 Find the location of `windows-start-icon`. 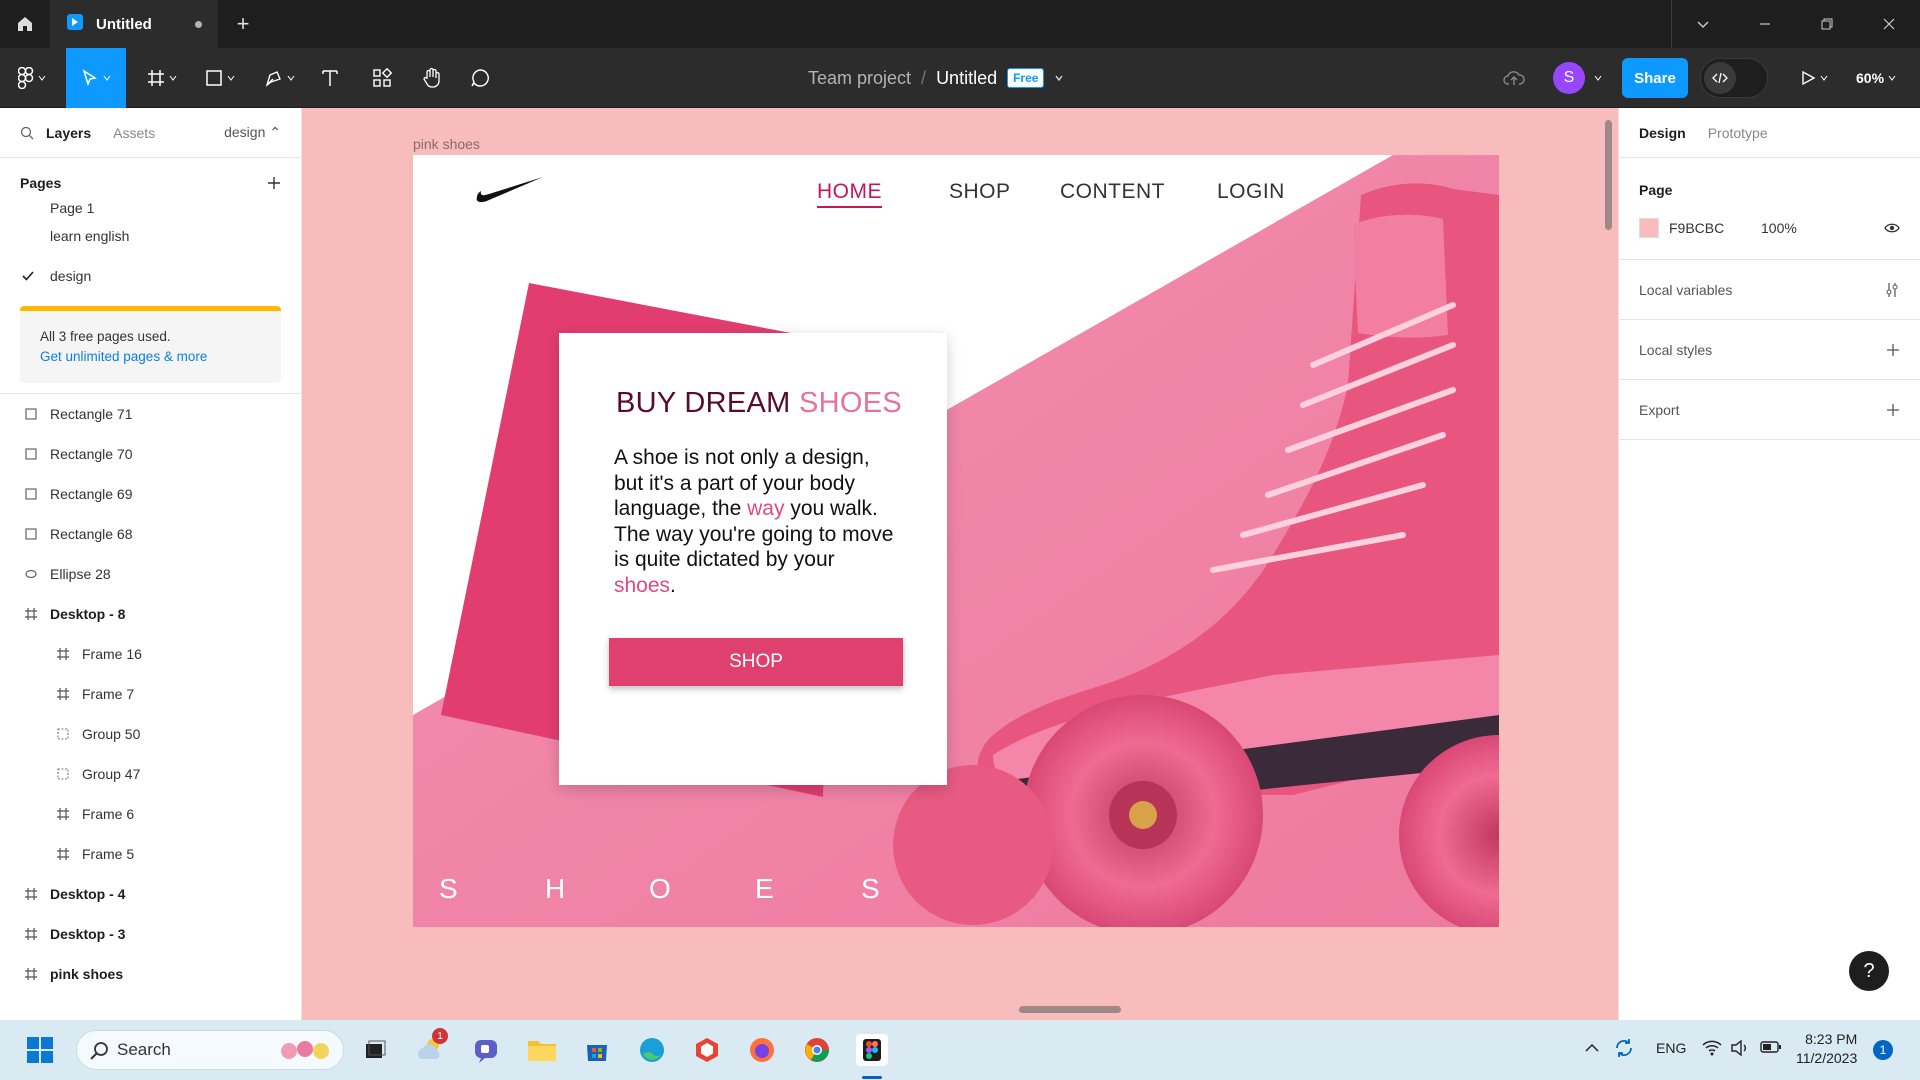

windows-start-icon is located at coordinates (40, 1050).